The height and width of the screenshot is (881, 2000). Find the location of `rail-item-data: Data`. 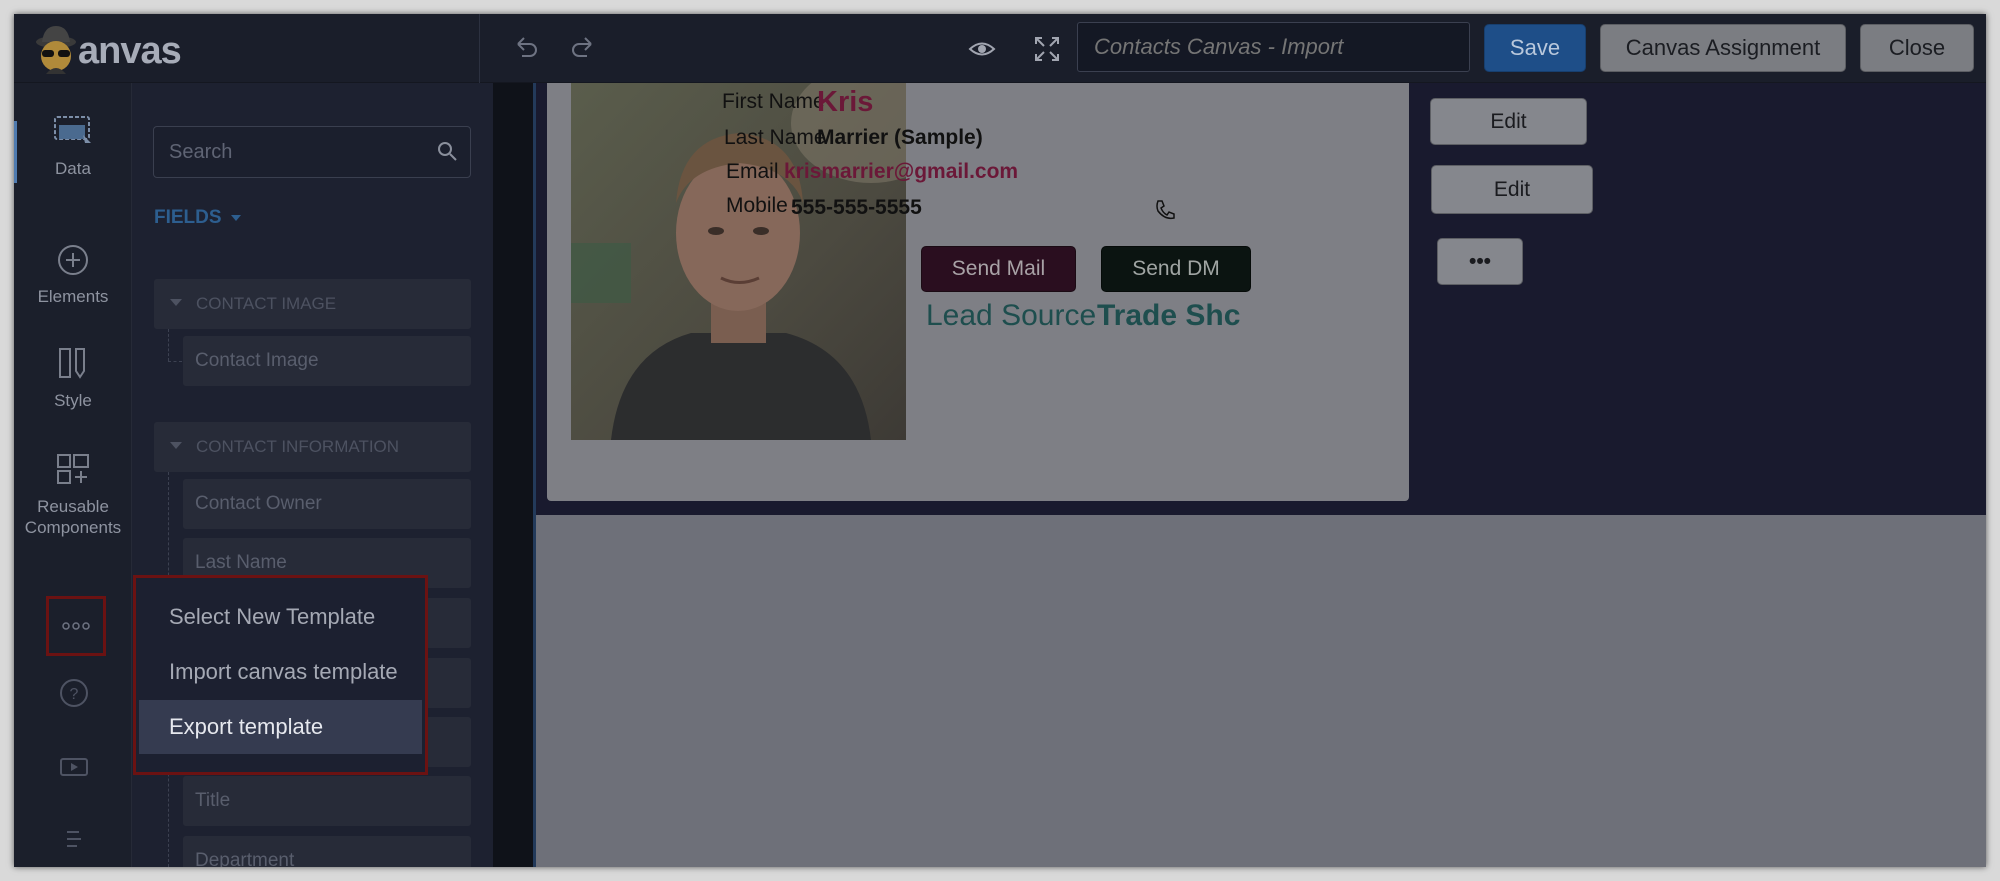

rail-item-data: Data is located at coordinates (73, 146).